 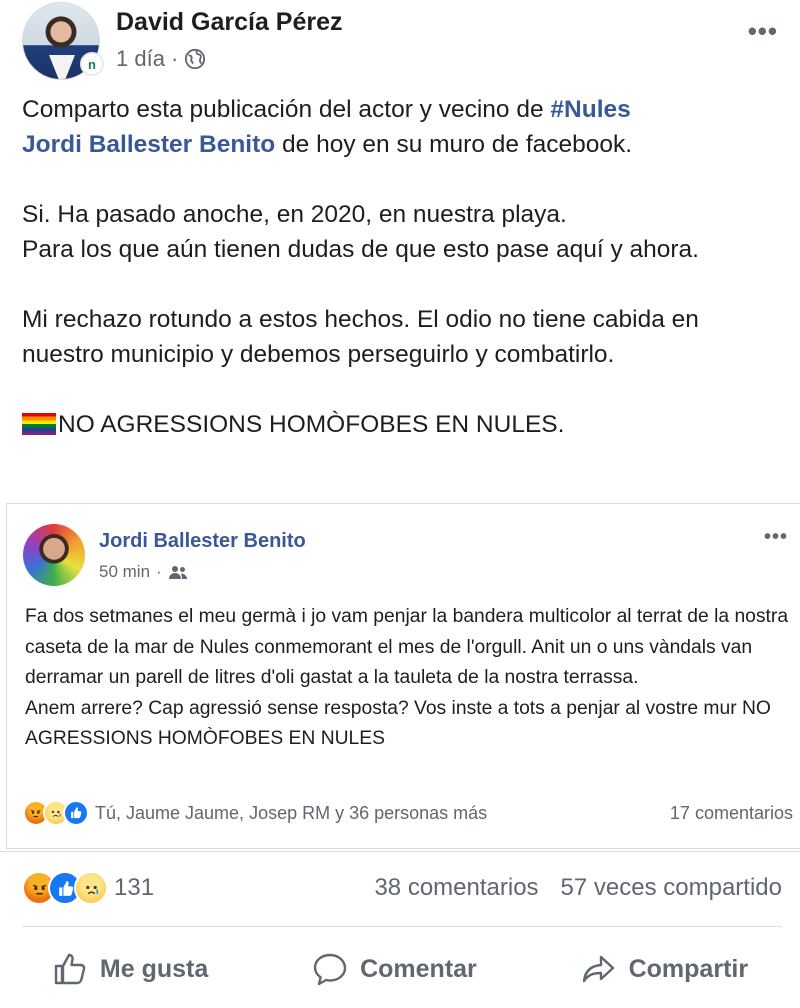 I want to click on post-engagement: 38 comentarios 57 veces compartido, so click(x=578, y=888).